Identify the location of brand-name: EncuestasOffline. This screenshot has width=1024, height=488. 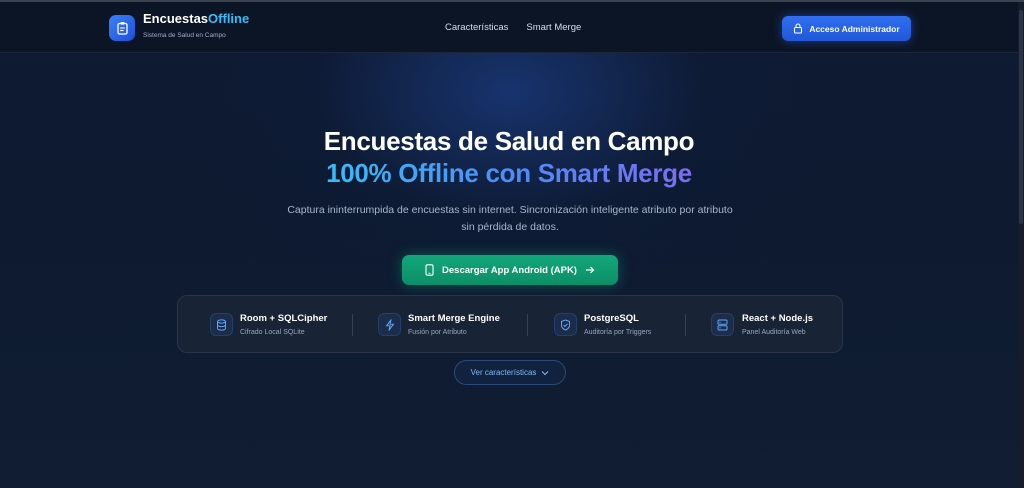
(196, 18).